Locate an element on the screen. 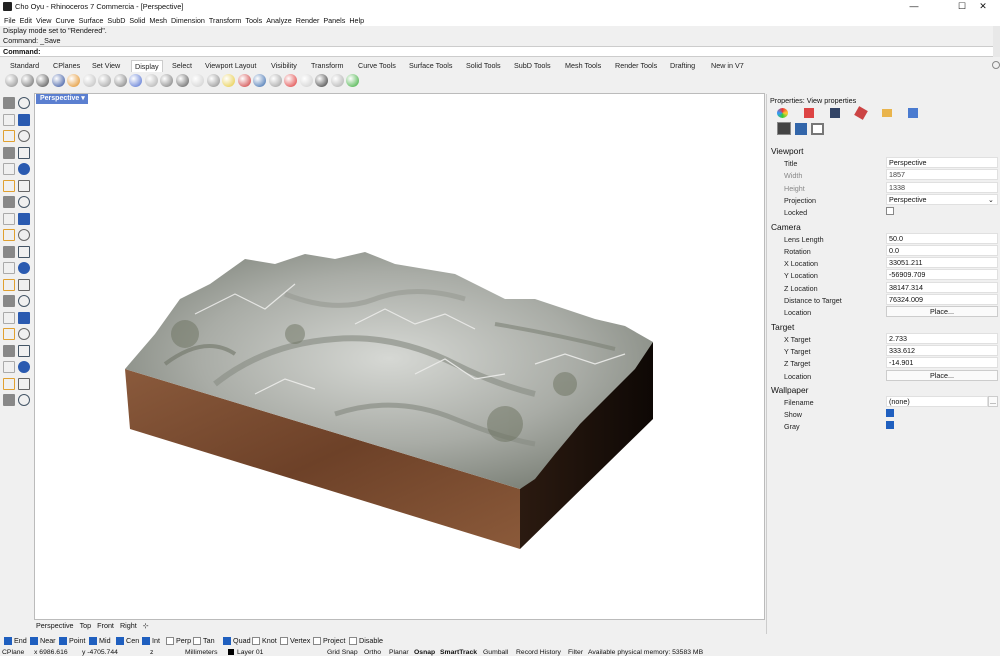  status-ortho: Ortho is located at coordinates (372, 652).